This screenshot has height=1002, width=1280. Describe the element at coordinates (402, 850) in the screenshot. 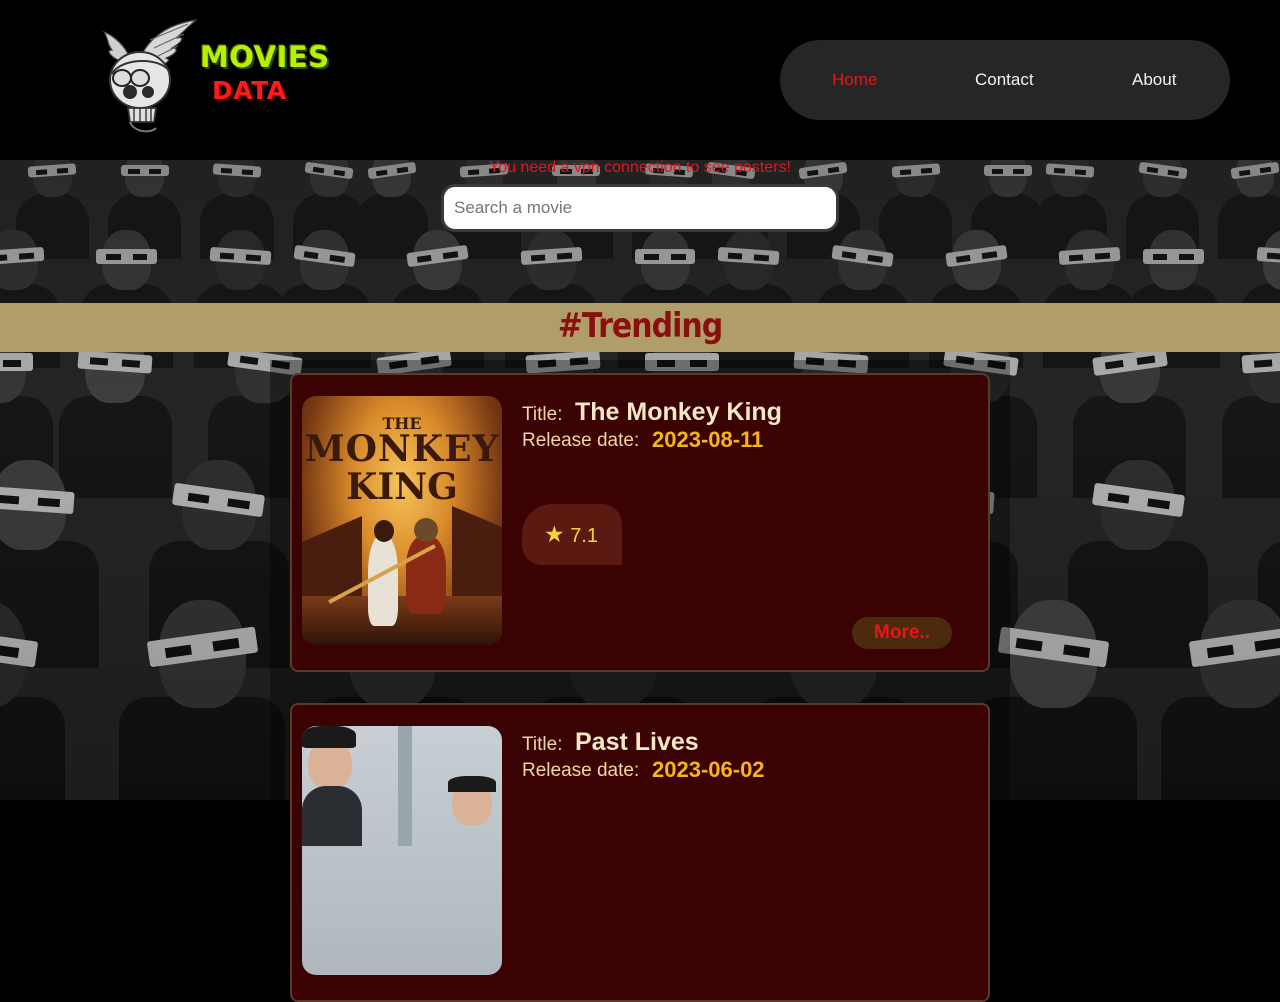

I see `movie-poster` at that location.